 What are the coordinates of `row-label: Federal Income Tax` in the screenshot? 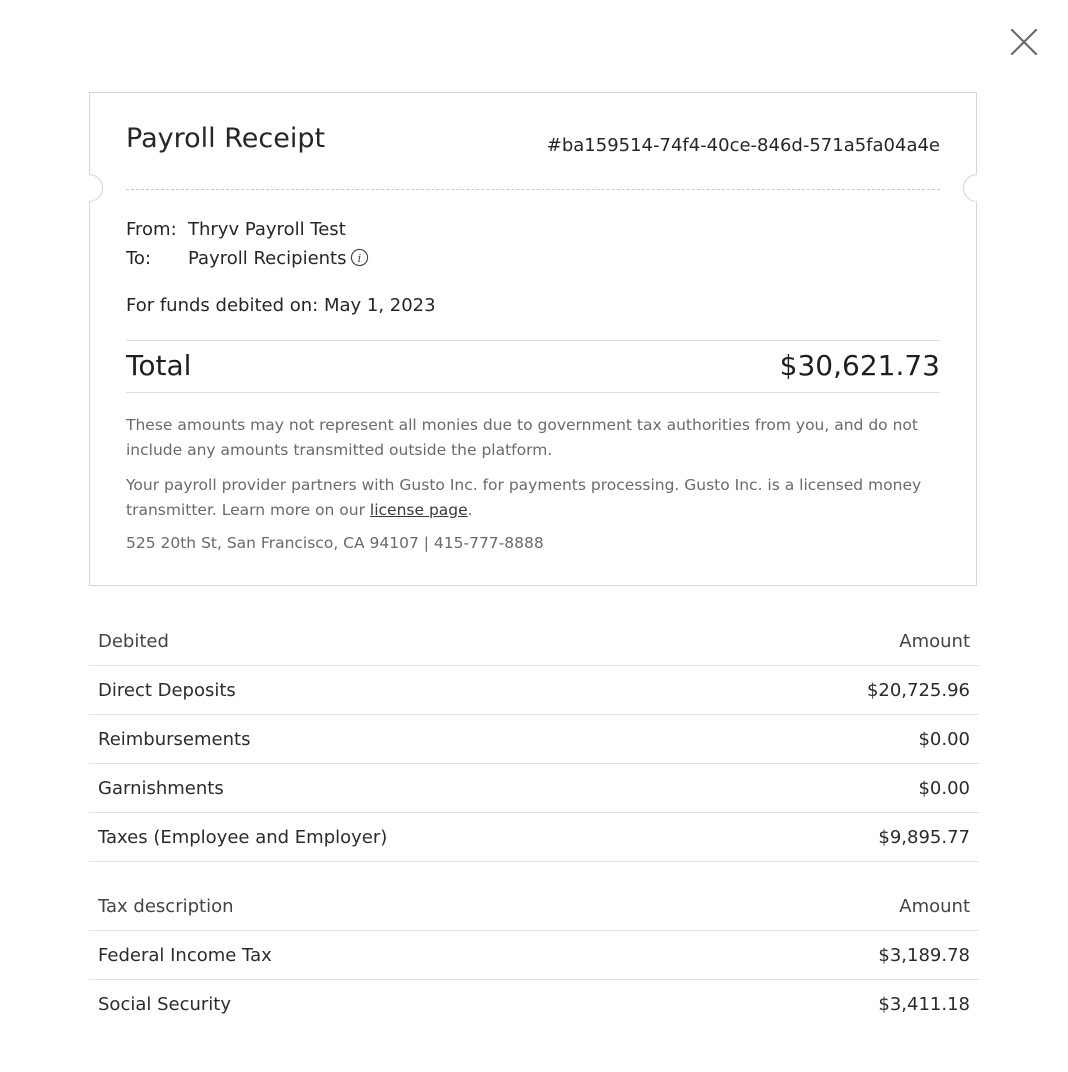 It's located at (185, 955).